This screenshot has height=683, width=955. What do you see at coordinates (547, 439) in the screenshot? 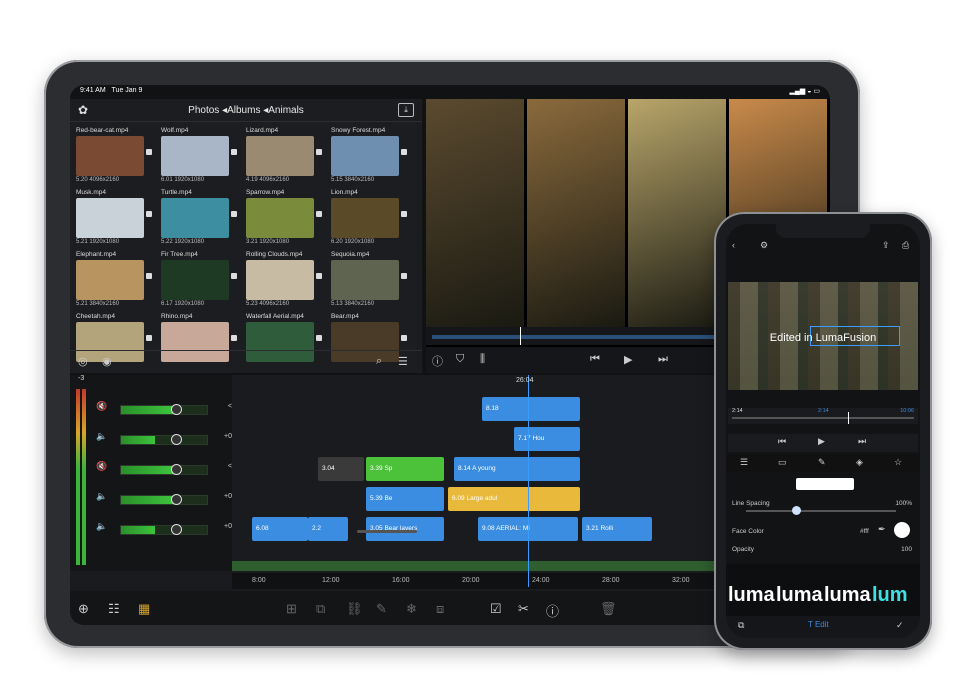
I see `timeline-clip: 7.17 Hou` at bounding box center [547, 439].